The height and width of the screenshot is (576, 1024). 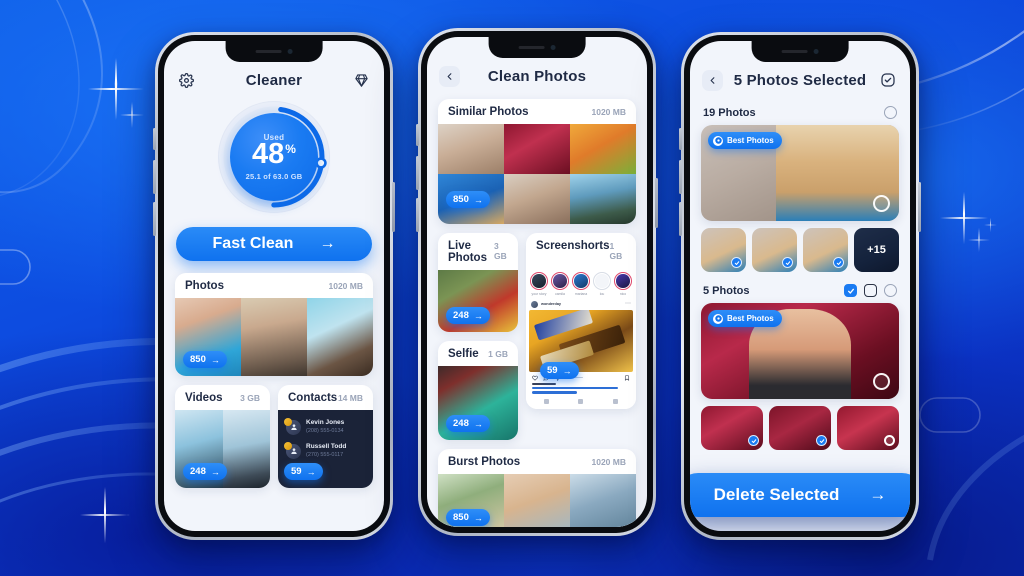 I want to click on card-header: Contacts 14 MB, so click(x=325, y=397).